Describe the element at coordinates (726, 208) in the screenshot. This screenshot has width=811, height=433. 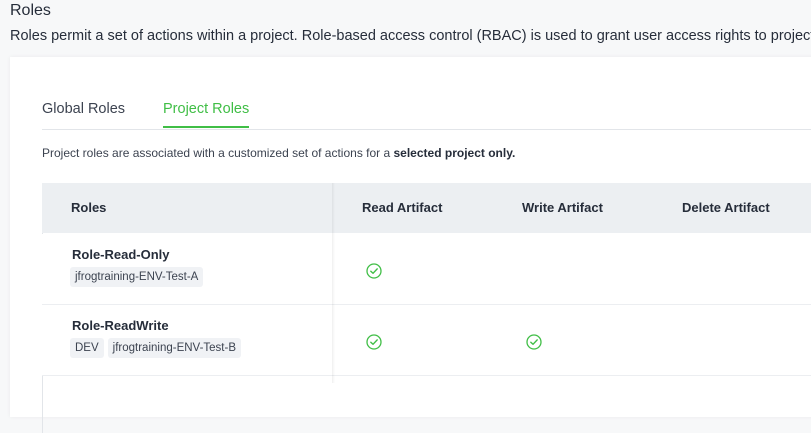
I see `column-header-delete-artifact: Delete Artifact` at that location.